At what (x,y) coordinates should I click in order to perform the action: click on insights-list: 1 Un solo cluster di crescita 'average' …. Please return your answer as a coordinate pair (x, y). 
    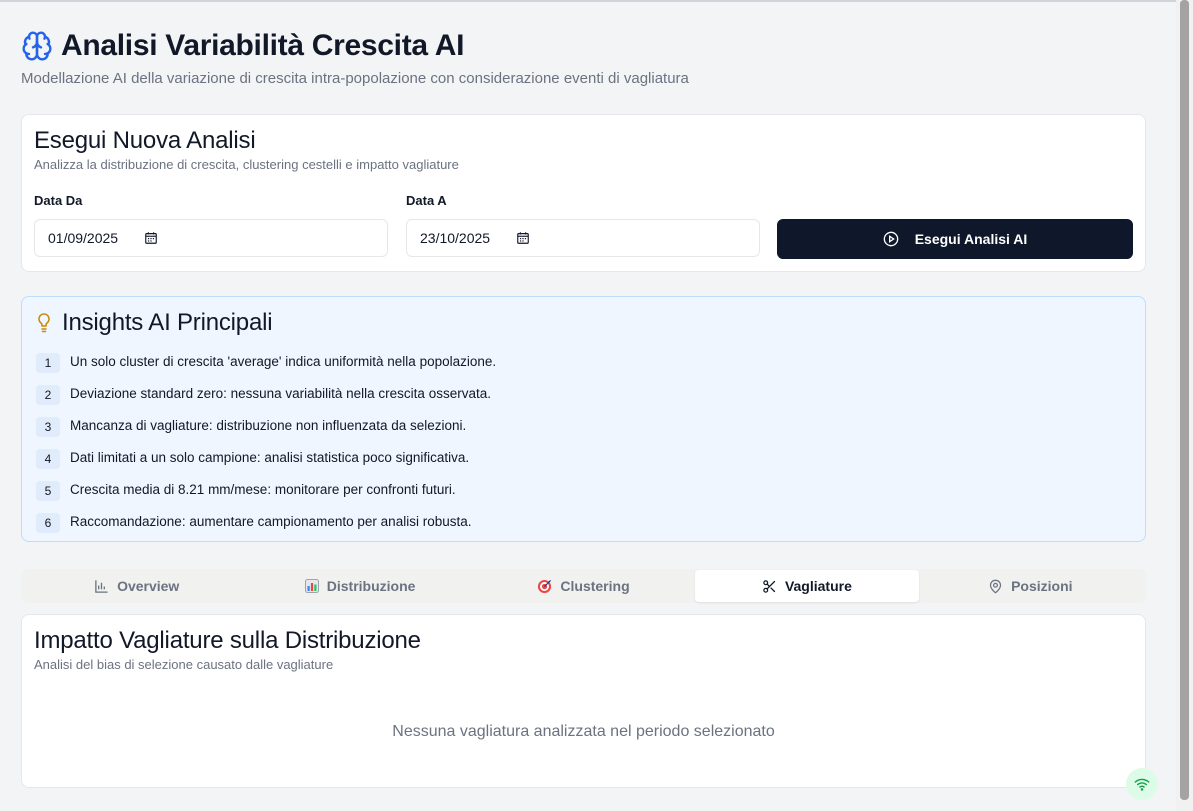
    Looking at the image, I should click on (266, 441).